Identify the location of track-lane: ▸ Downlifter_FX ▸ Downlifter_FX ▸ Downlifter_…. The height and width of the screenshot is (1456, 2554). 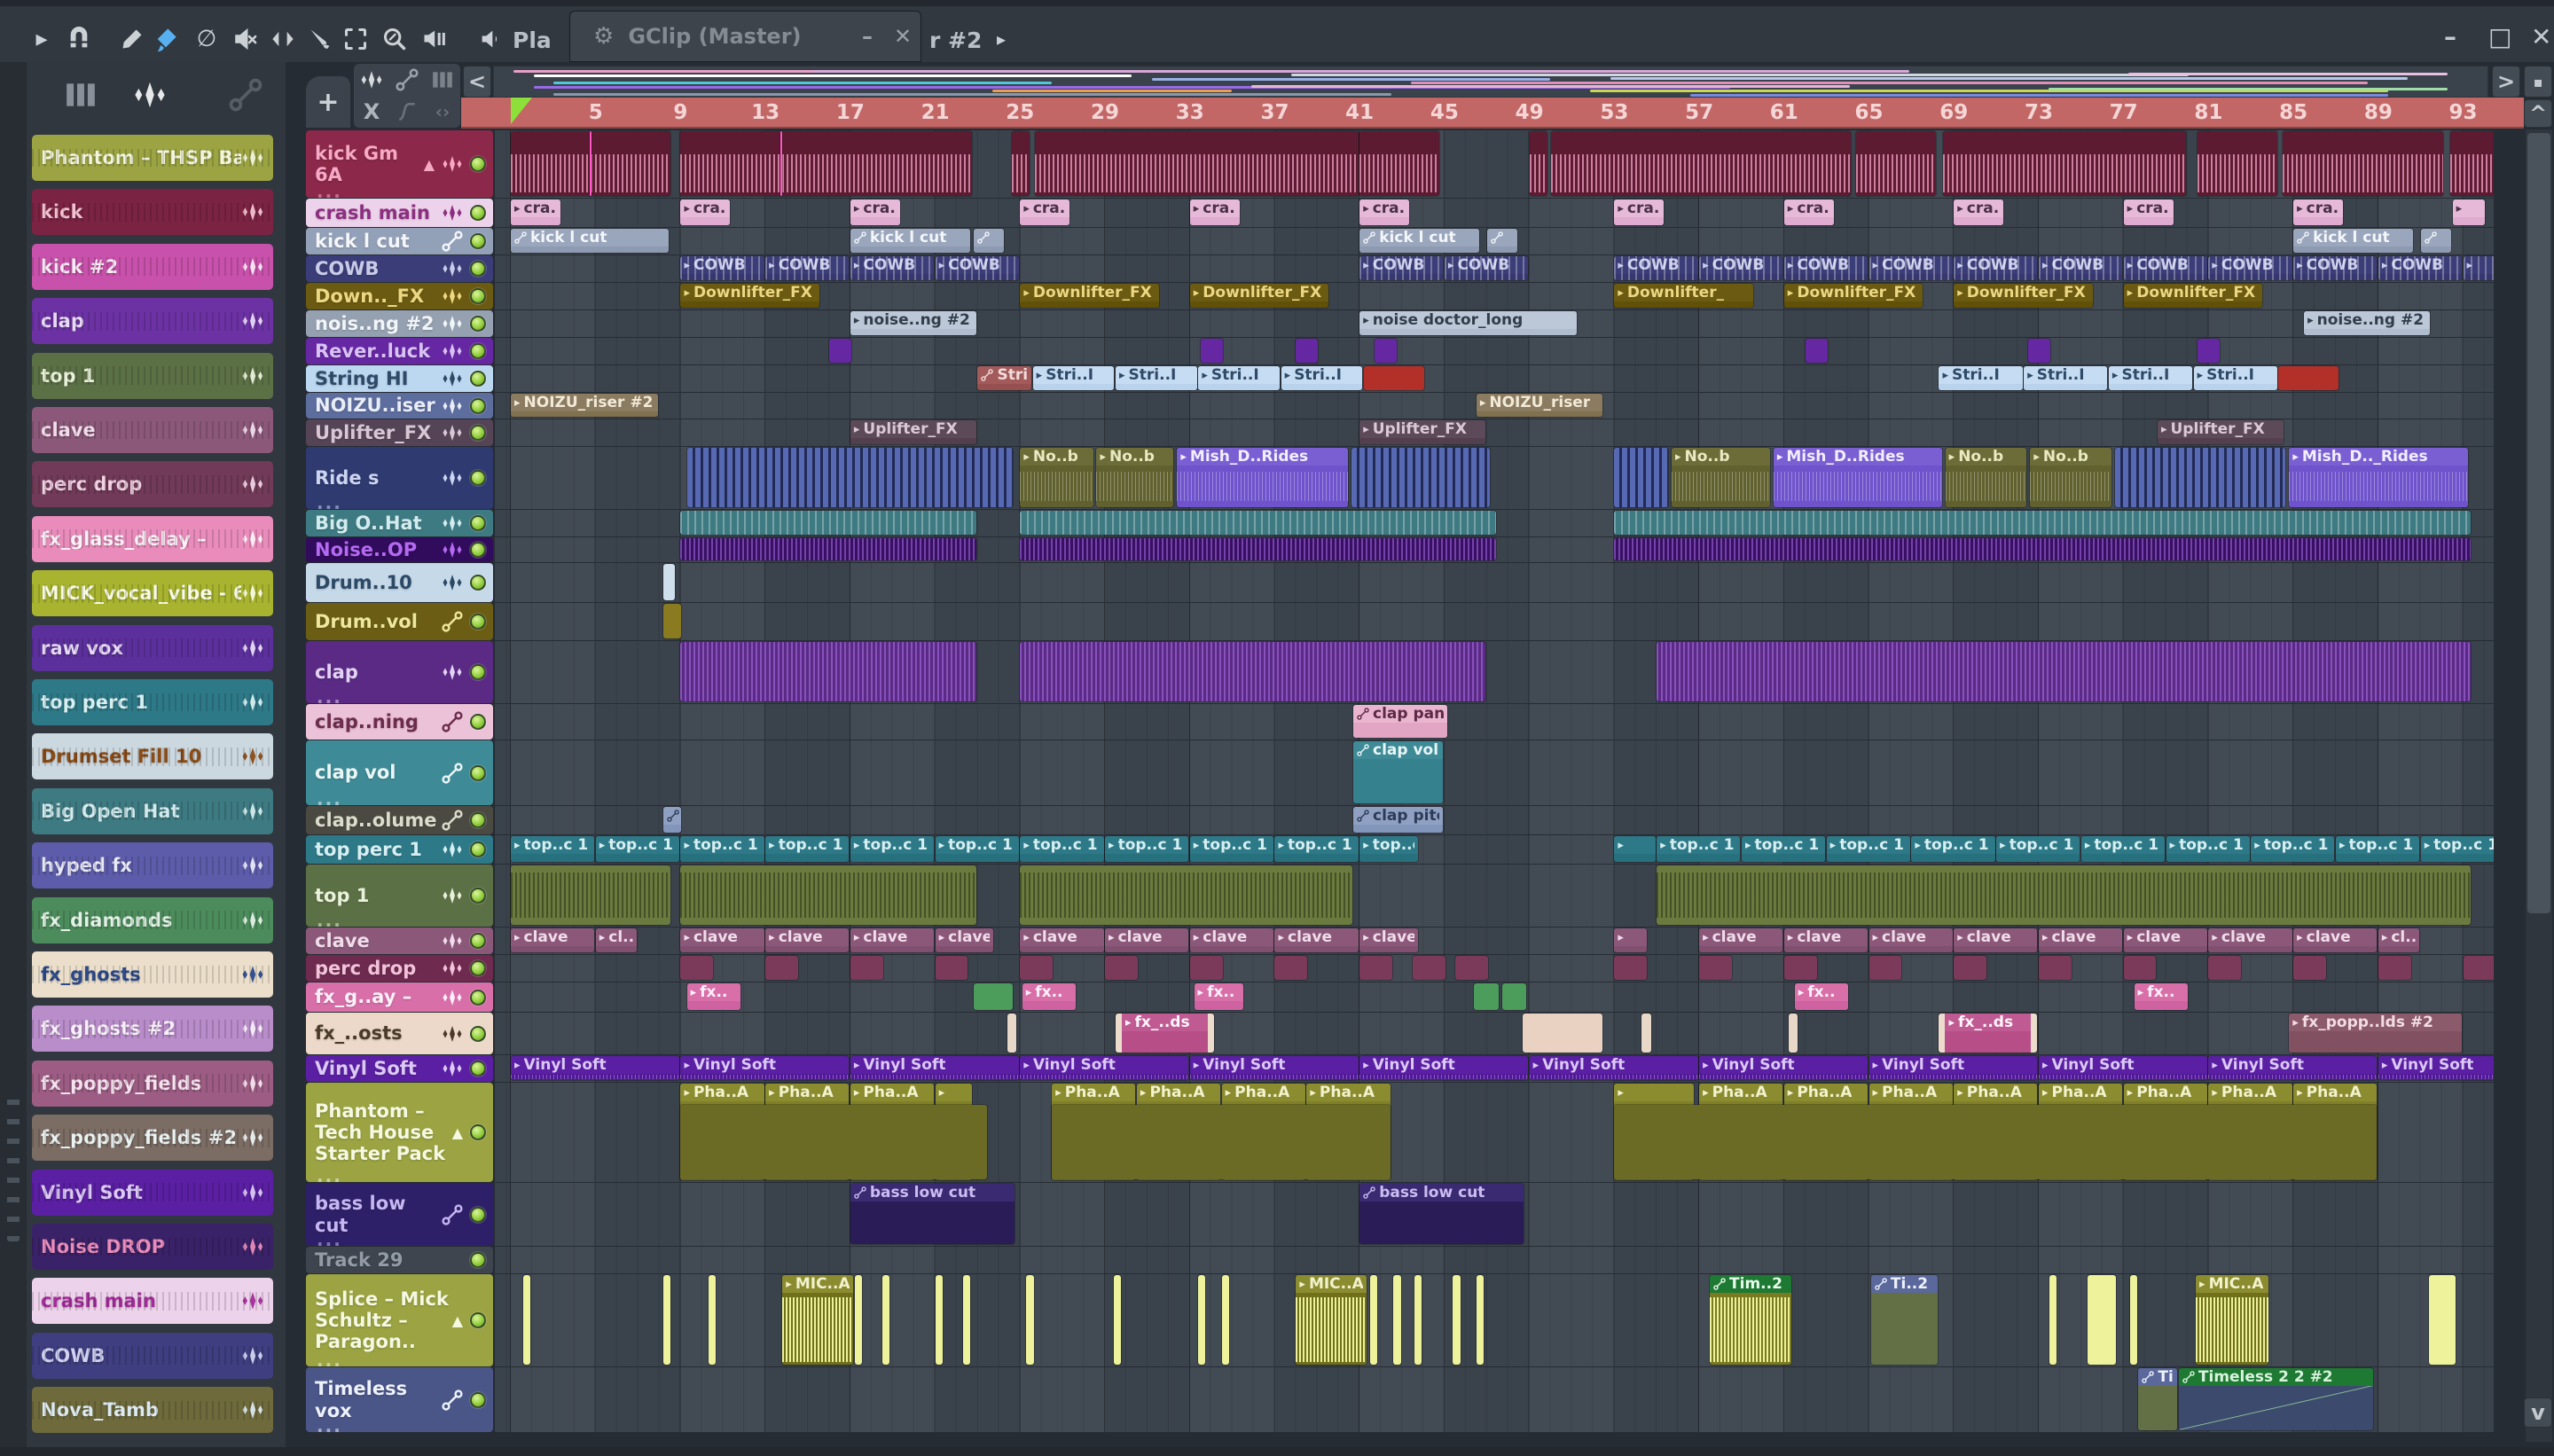
(1494, 296).